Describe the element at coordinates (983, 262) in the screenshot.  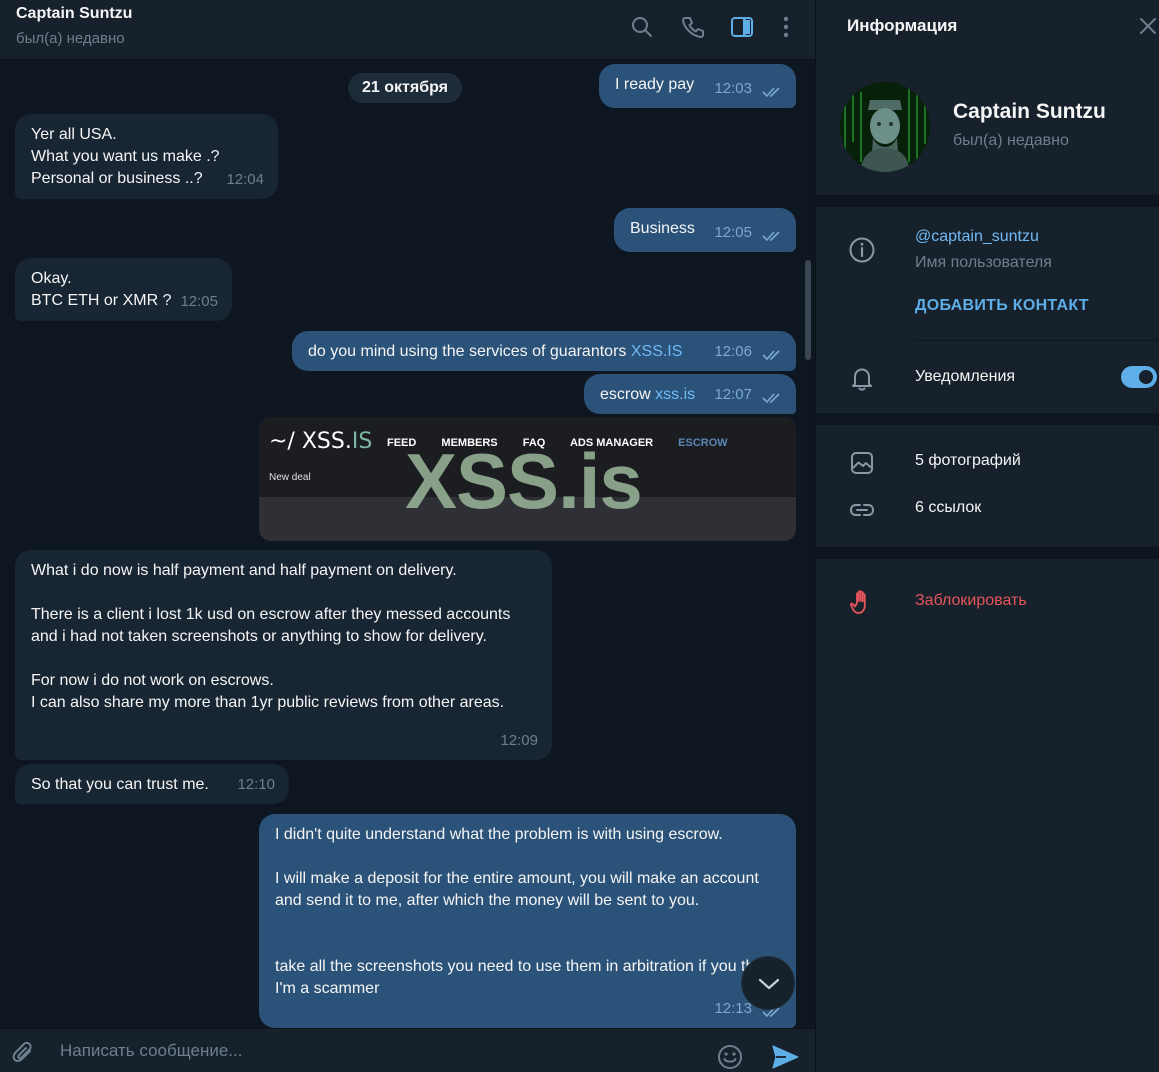
I see `username-caption: Имя пользователя` at that location.